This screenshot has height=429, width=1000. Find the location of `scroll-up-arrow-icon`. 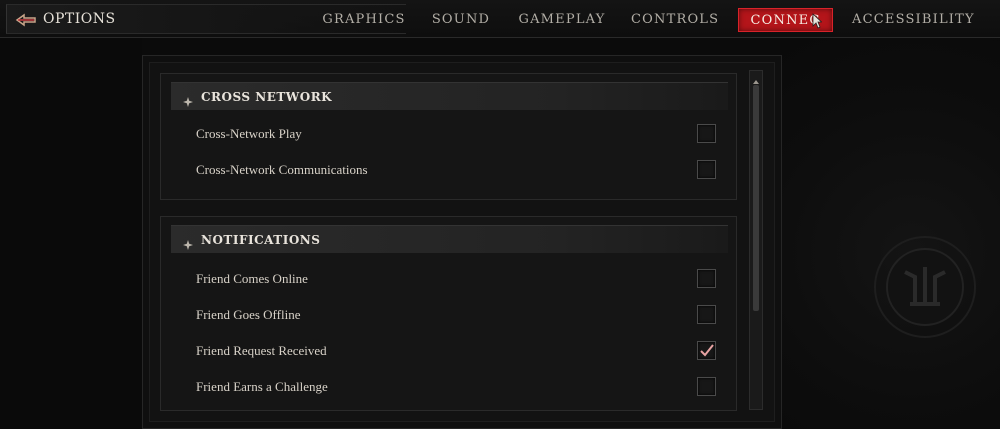

scroll-up-arrow-icon is located at coordinates (756, 78).